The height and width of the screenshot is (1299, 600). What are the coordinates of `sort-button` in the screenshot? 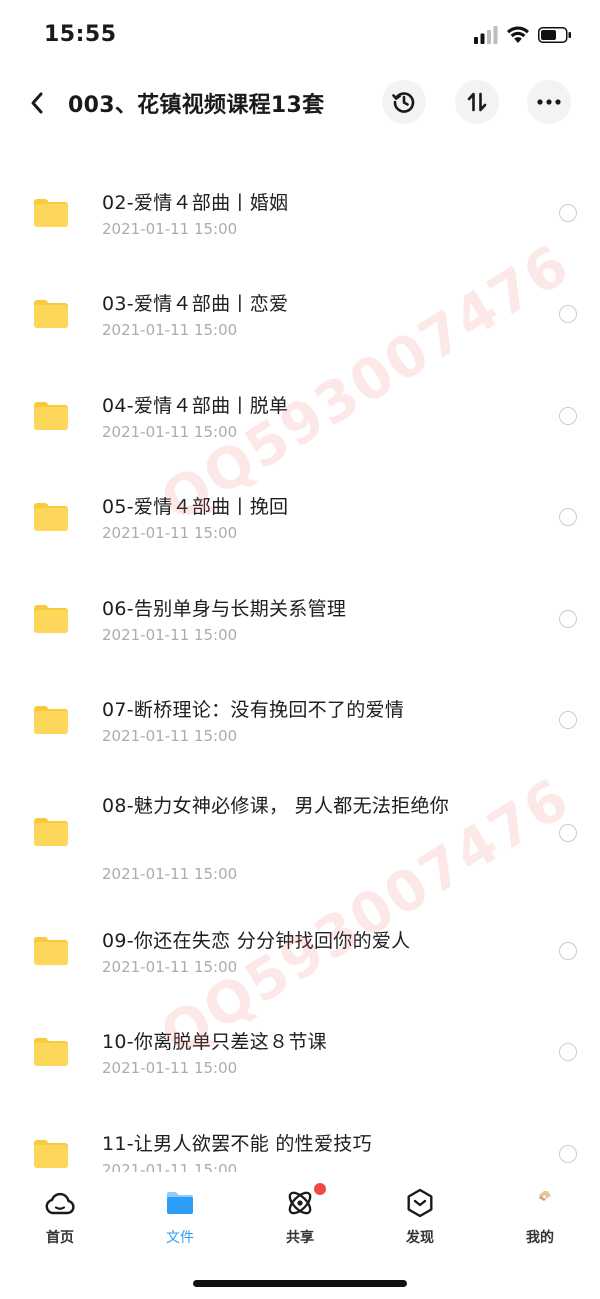 It's located at (477, 102).